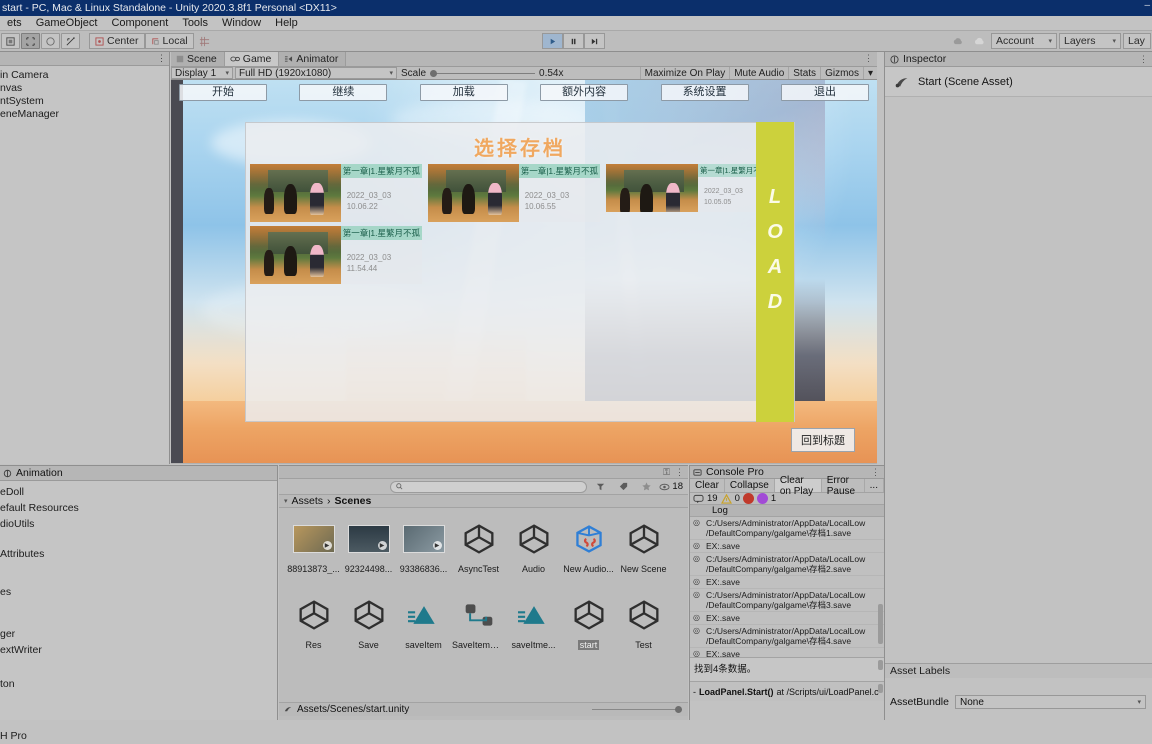 This screenshot has width=1152, height=744. What do you see at coordinates (684, 73) in the screenshot?
I see `maximize-on-play-toggle: Maximize On Play` at bounding box center [684, 73].